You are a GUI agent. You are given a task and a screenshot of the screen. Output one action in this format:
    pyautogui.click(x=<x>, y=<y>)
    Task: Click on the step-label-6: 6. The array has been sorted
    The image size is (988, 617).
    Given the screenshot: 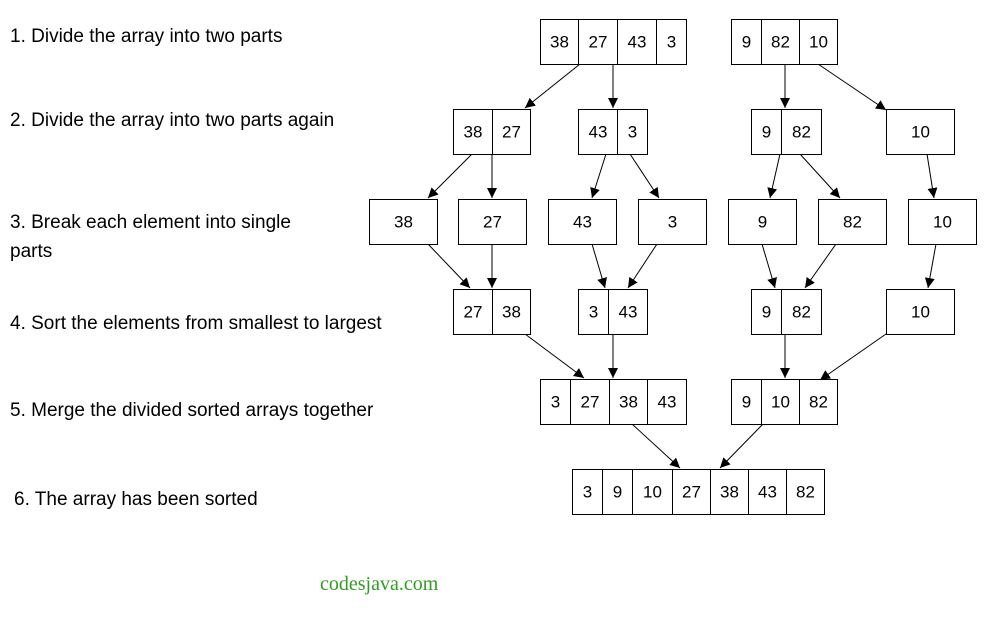 What is the action you would take?
    pyautogui.click(x=136, y=499)
    